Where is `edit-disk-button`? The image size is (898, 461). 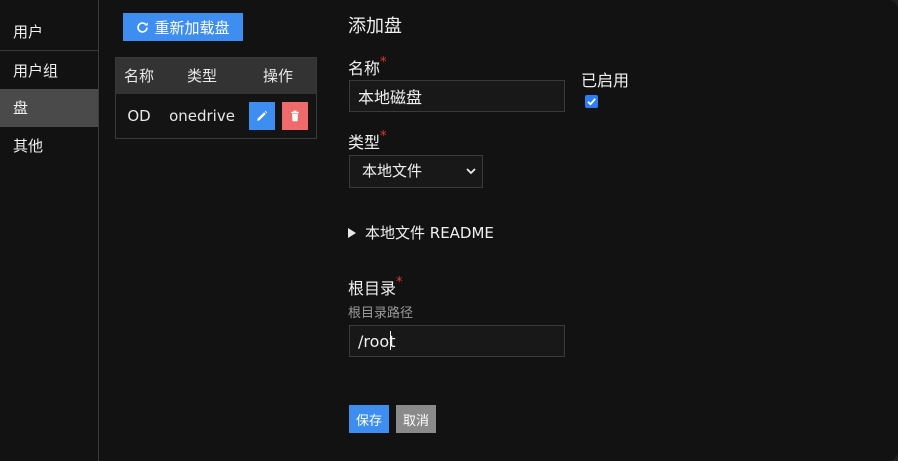 edit-disk-button is located at coordinates (262, 116).